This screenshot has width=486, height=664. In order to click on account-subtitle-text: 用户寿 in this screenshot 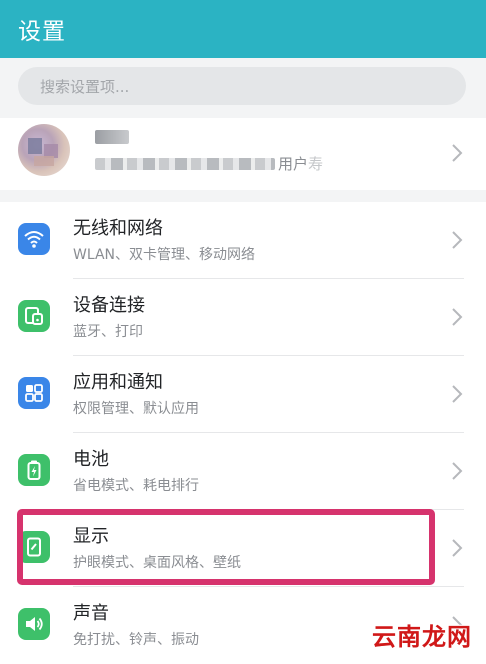, I will do `click(300, 163)`.